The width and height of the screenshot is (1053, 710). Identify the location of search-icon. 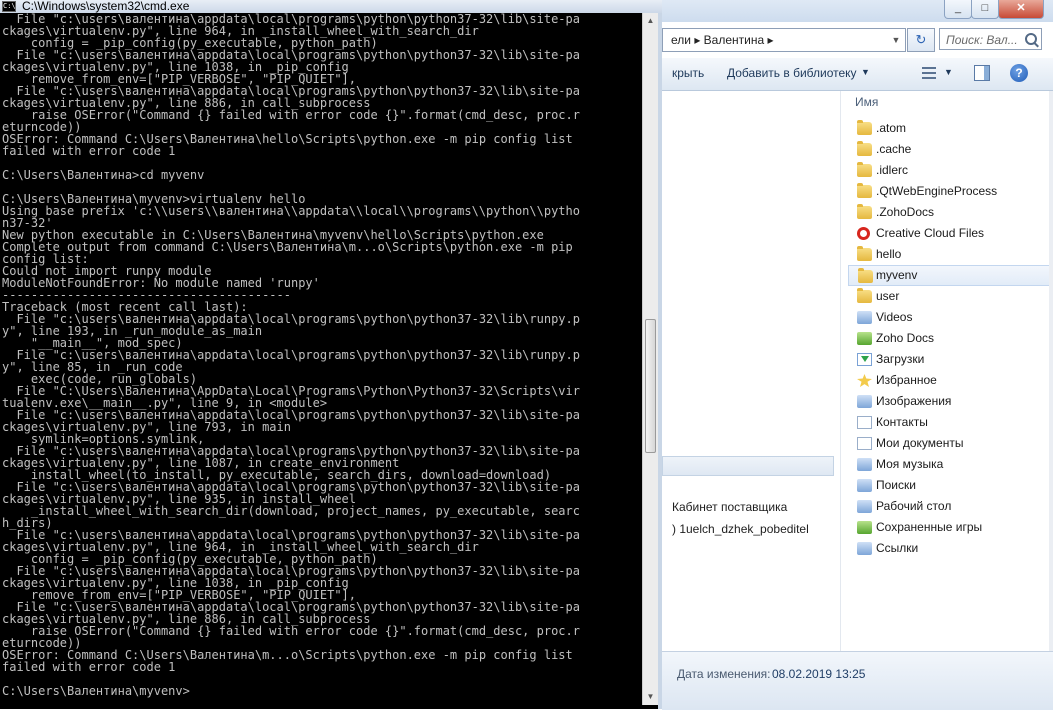
(1031, 39).